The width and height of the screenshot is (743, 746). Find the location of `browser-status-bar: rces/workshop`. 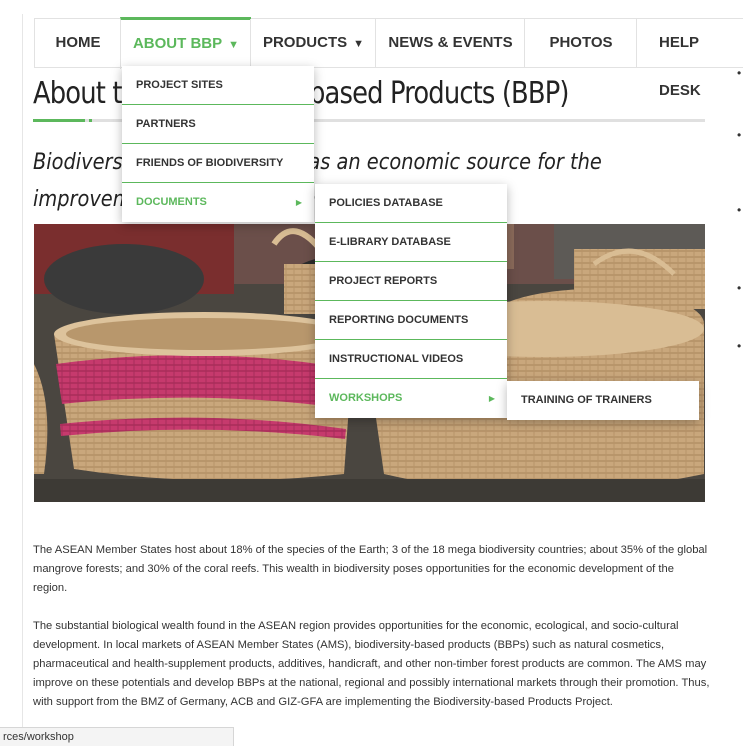

browser-status-bar: rces/workshop is located at coordinates (117, 736).